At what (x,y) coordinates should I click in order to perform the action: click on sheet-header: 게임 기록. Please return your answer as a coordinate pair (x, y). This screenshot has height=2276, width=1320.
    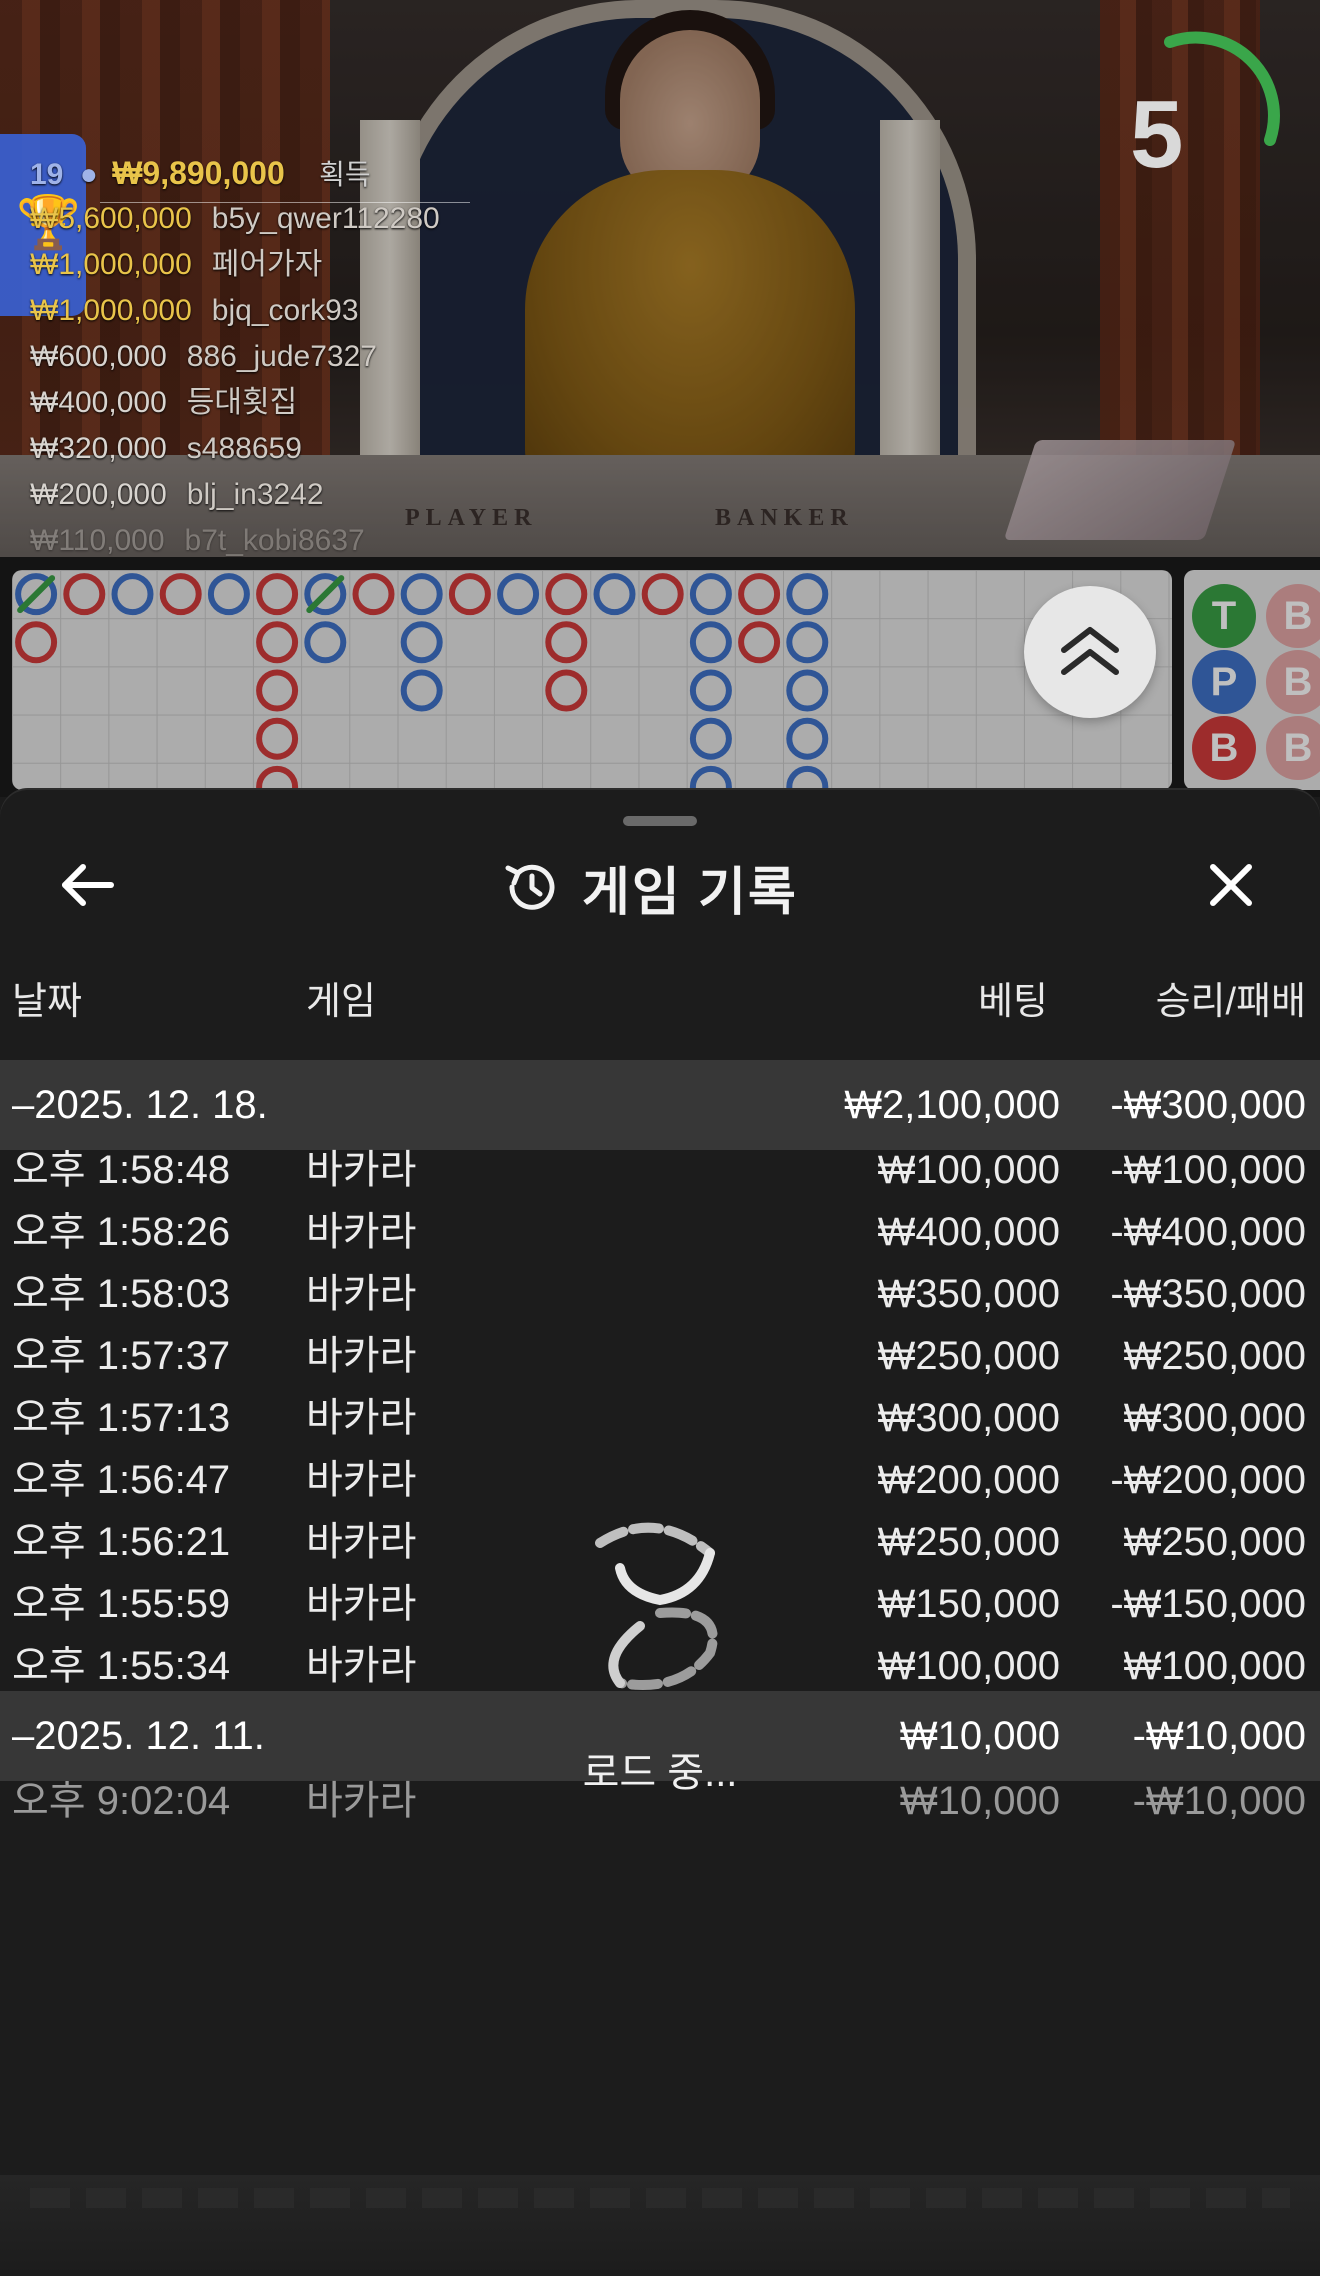
    Looking at the image, I should click on (649, 887).